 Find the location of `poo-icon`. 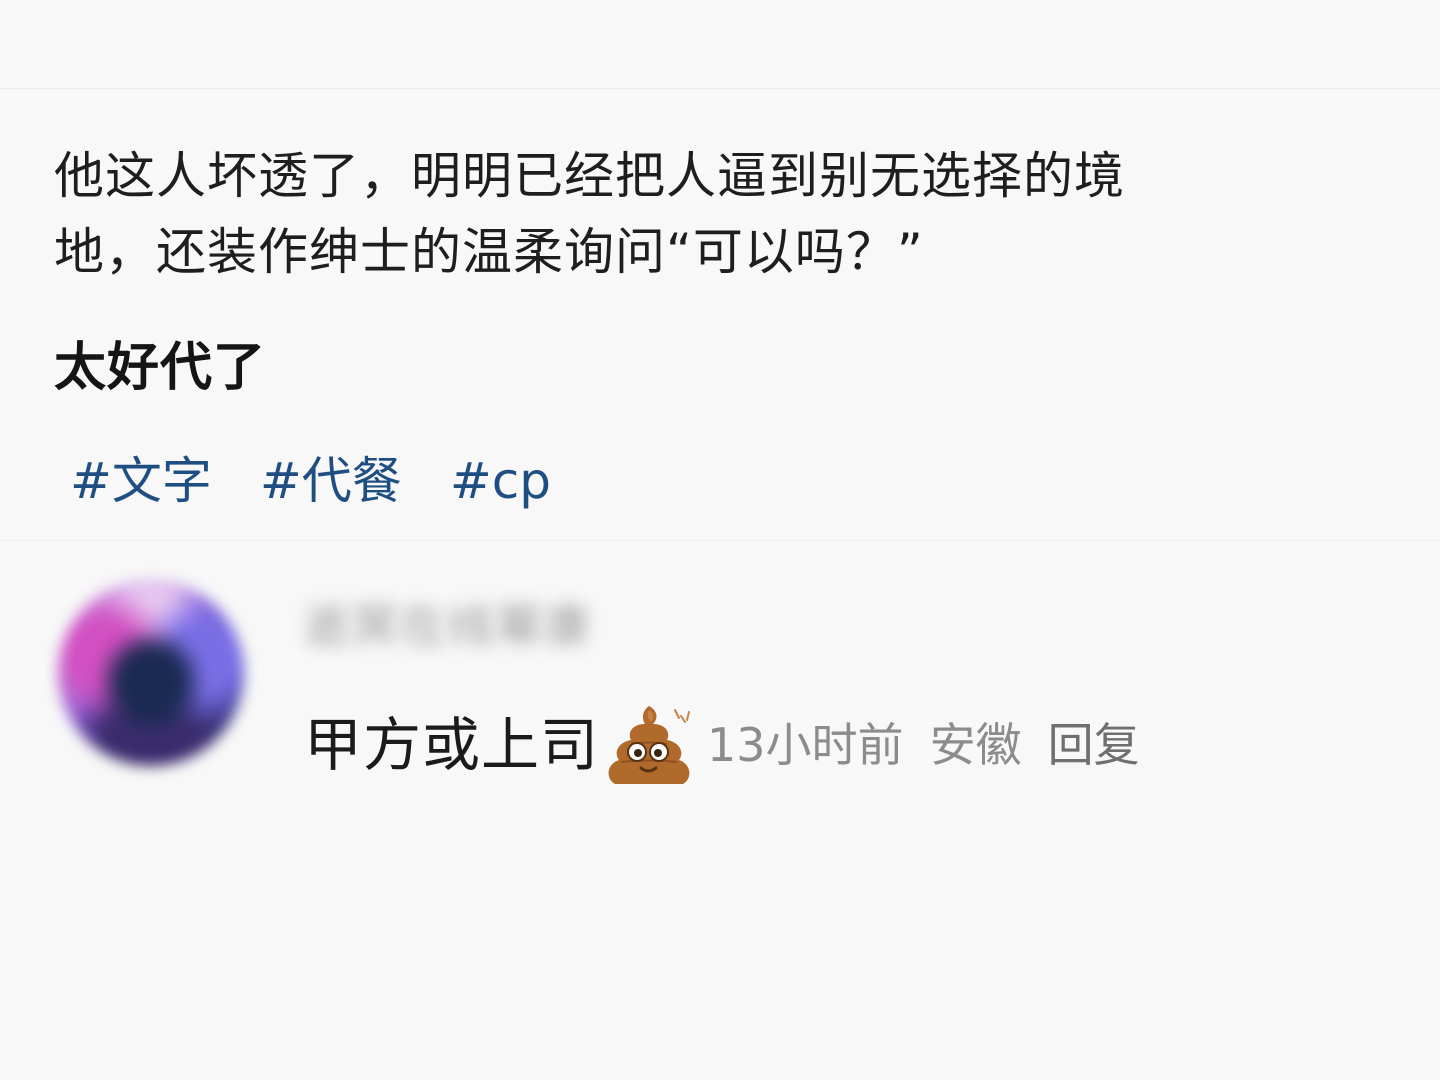

poo-icon is located at coordinates (649, 745).